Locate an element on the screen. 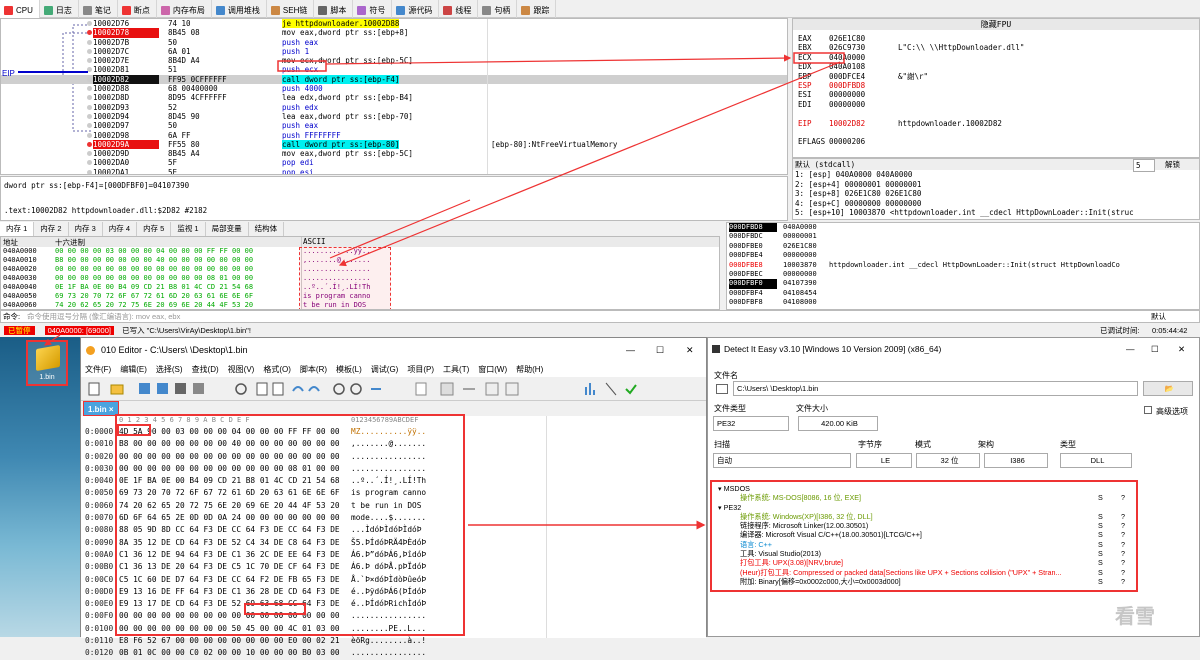  stack-row: 000DFBF4 04108454 is located at coordinates (963, 293).